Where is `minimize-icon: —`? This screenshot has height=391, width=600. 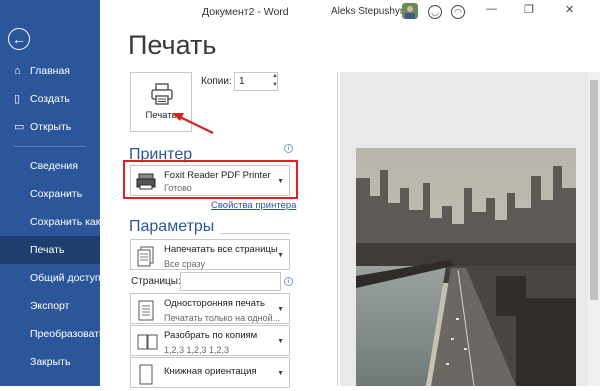
minimize-icon: — is located at coordinates (491, 9).